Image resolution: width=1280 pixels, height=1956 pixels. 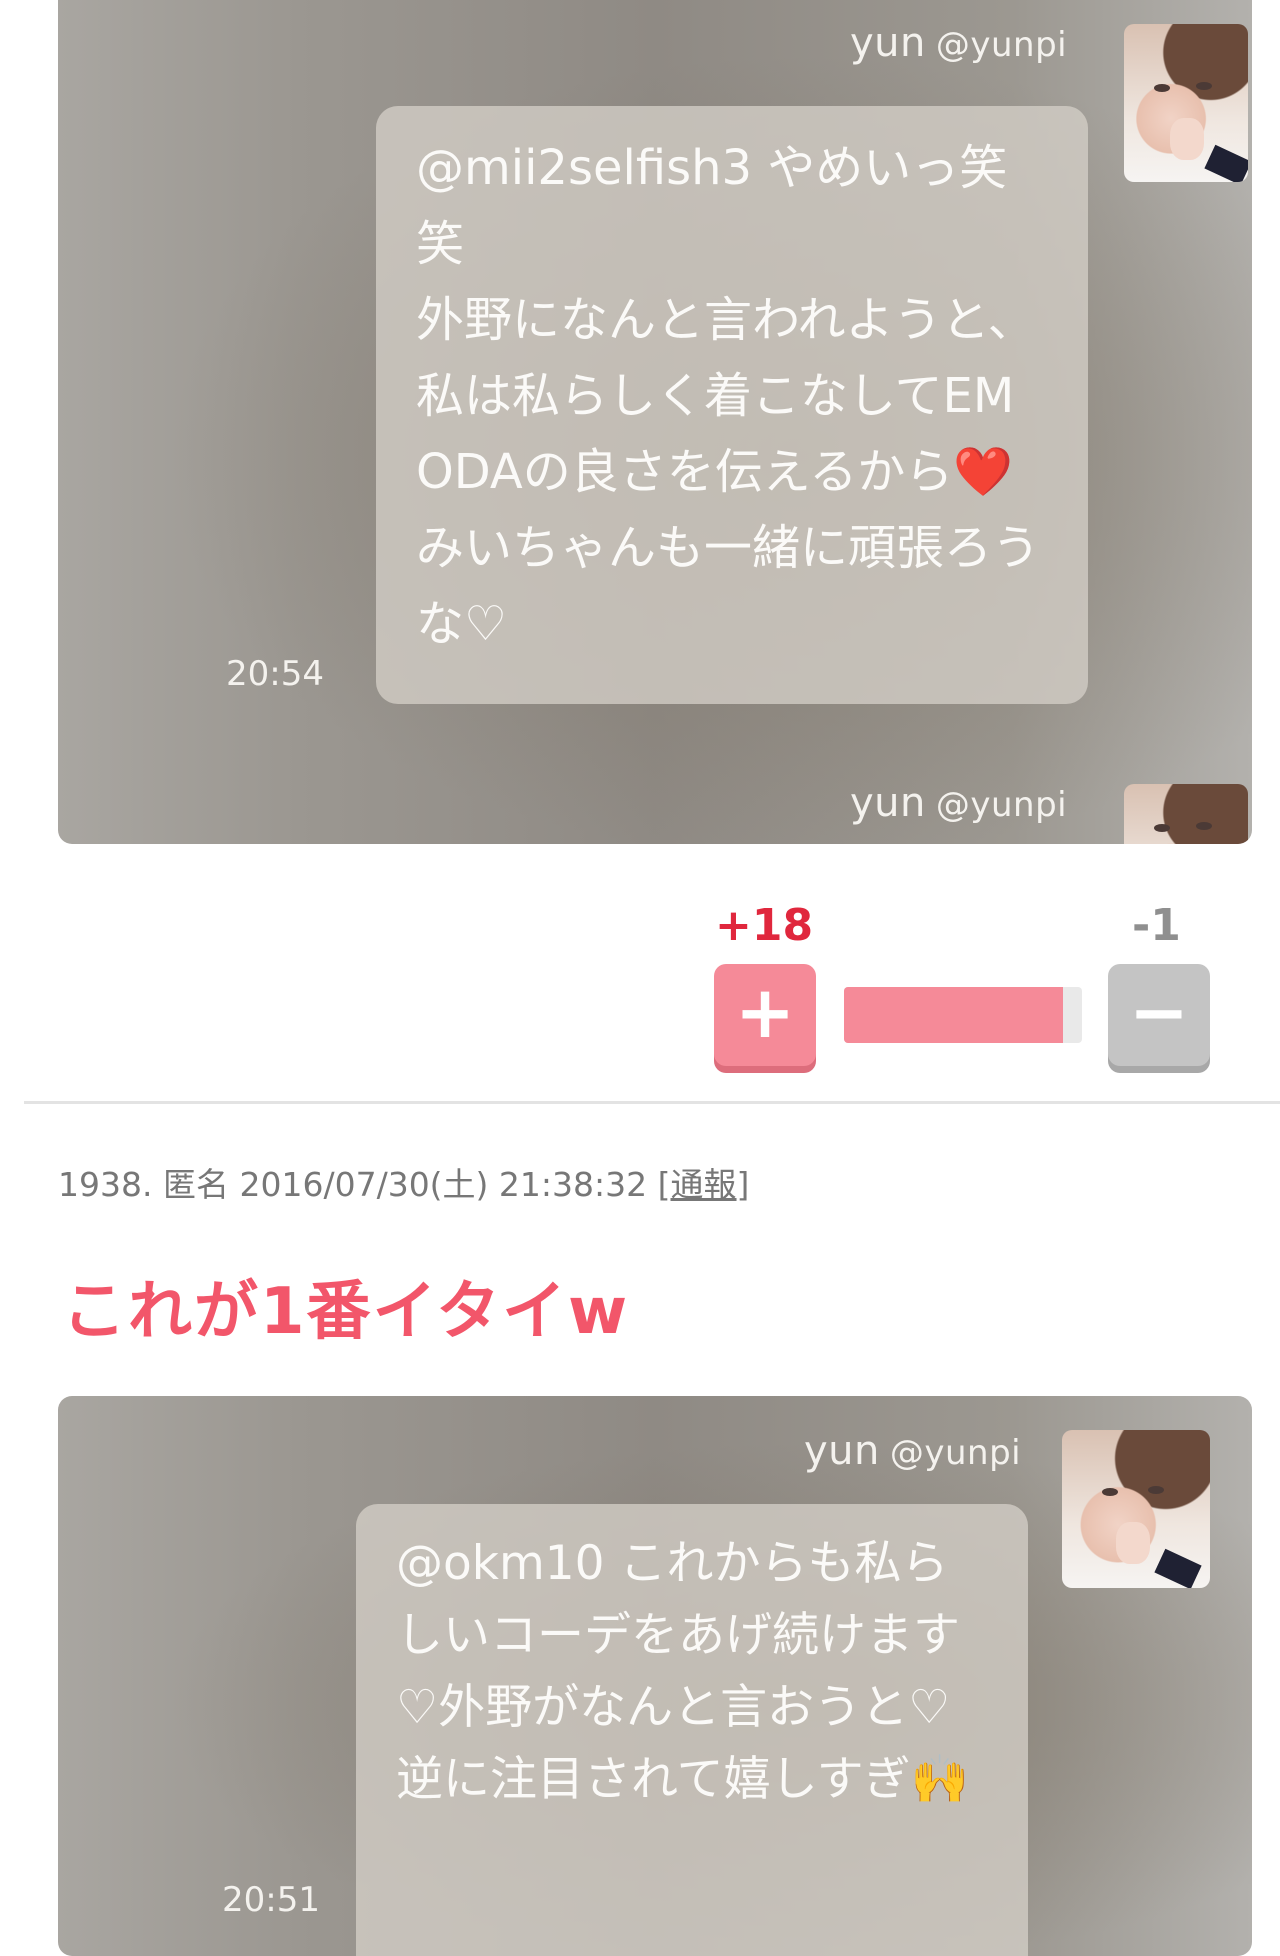 What do you see at coordinates (1156, 925) in the screenshot?
I see `minus-vote-count: -1` at bounding box center [1156, 925].